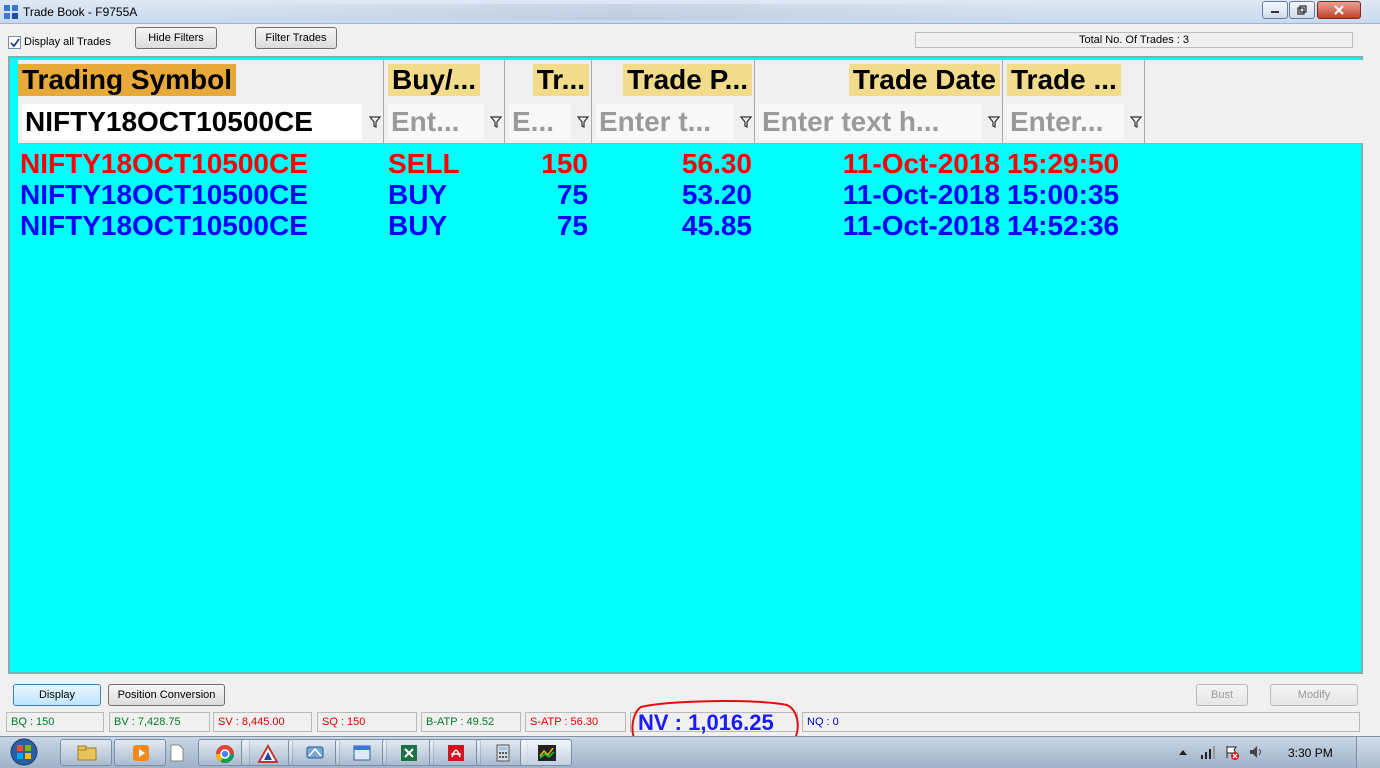  What do you see at coordinates (24, 752) in the screenshot?
I see `start-button` at bounding box center [24, 752].